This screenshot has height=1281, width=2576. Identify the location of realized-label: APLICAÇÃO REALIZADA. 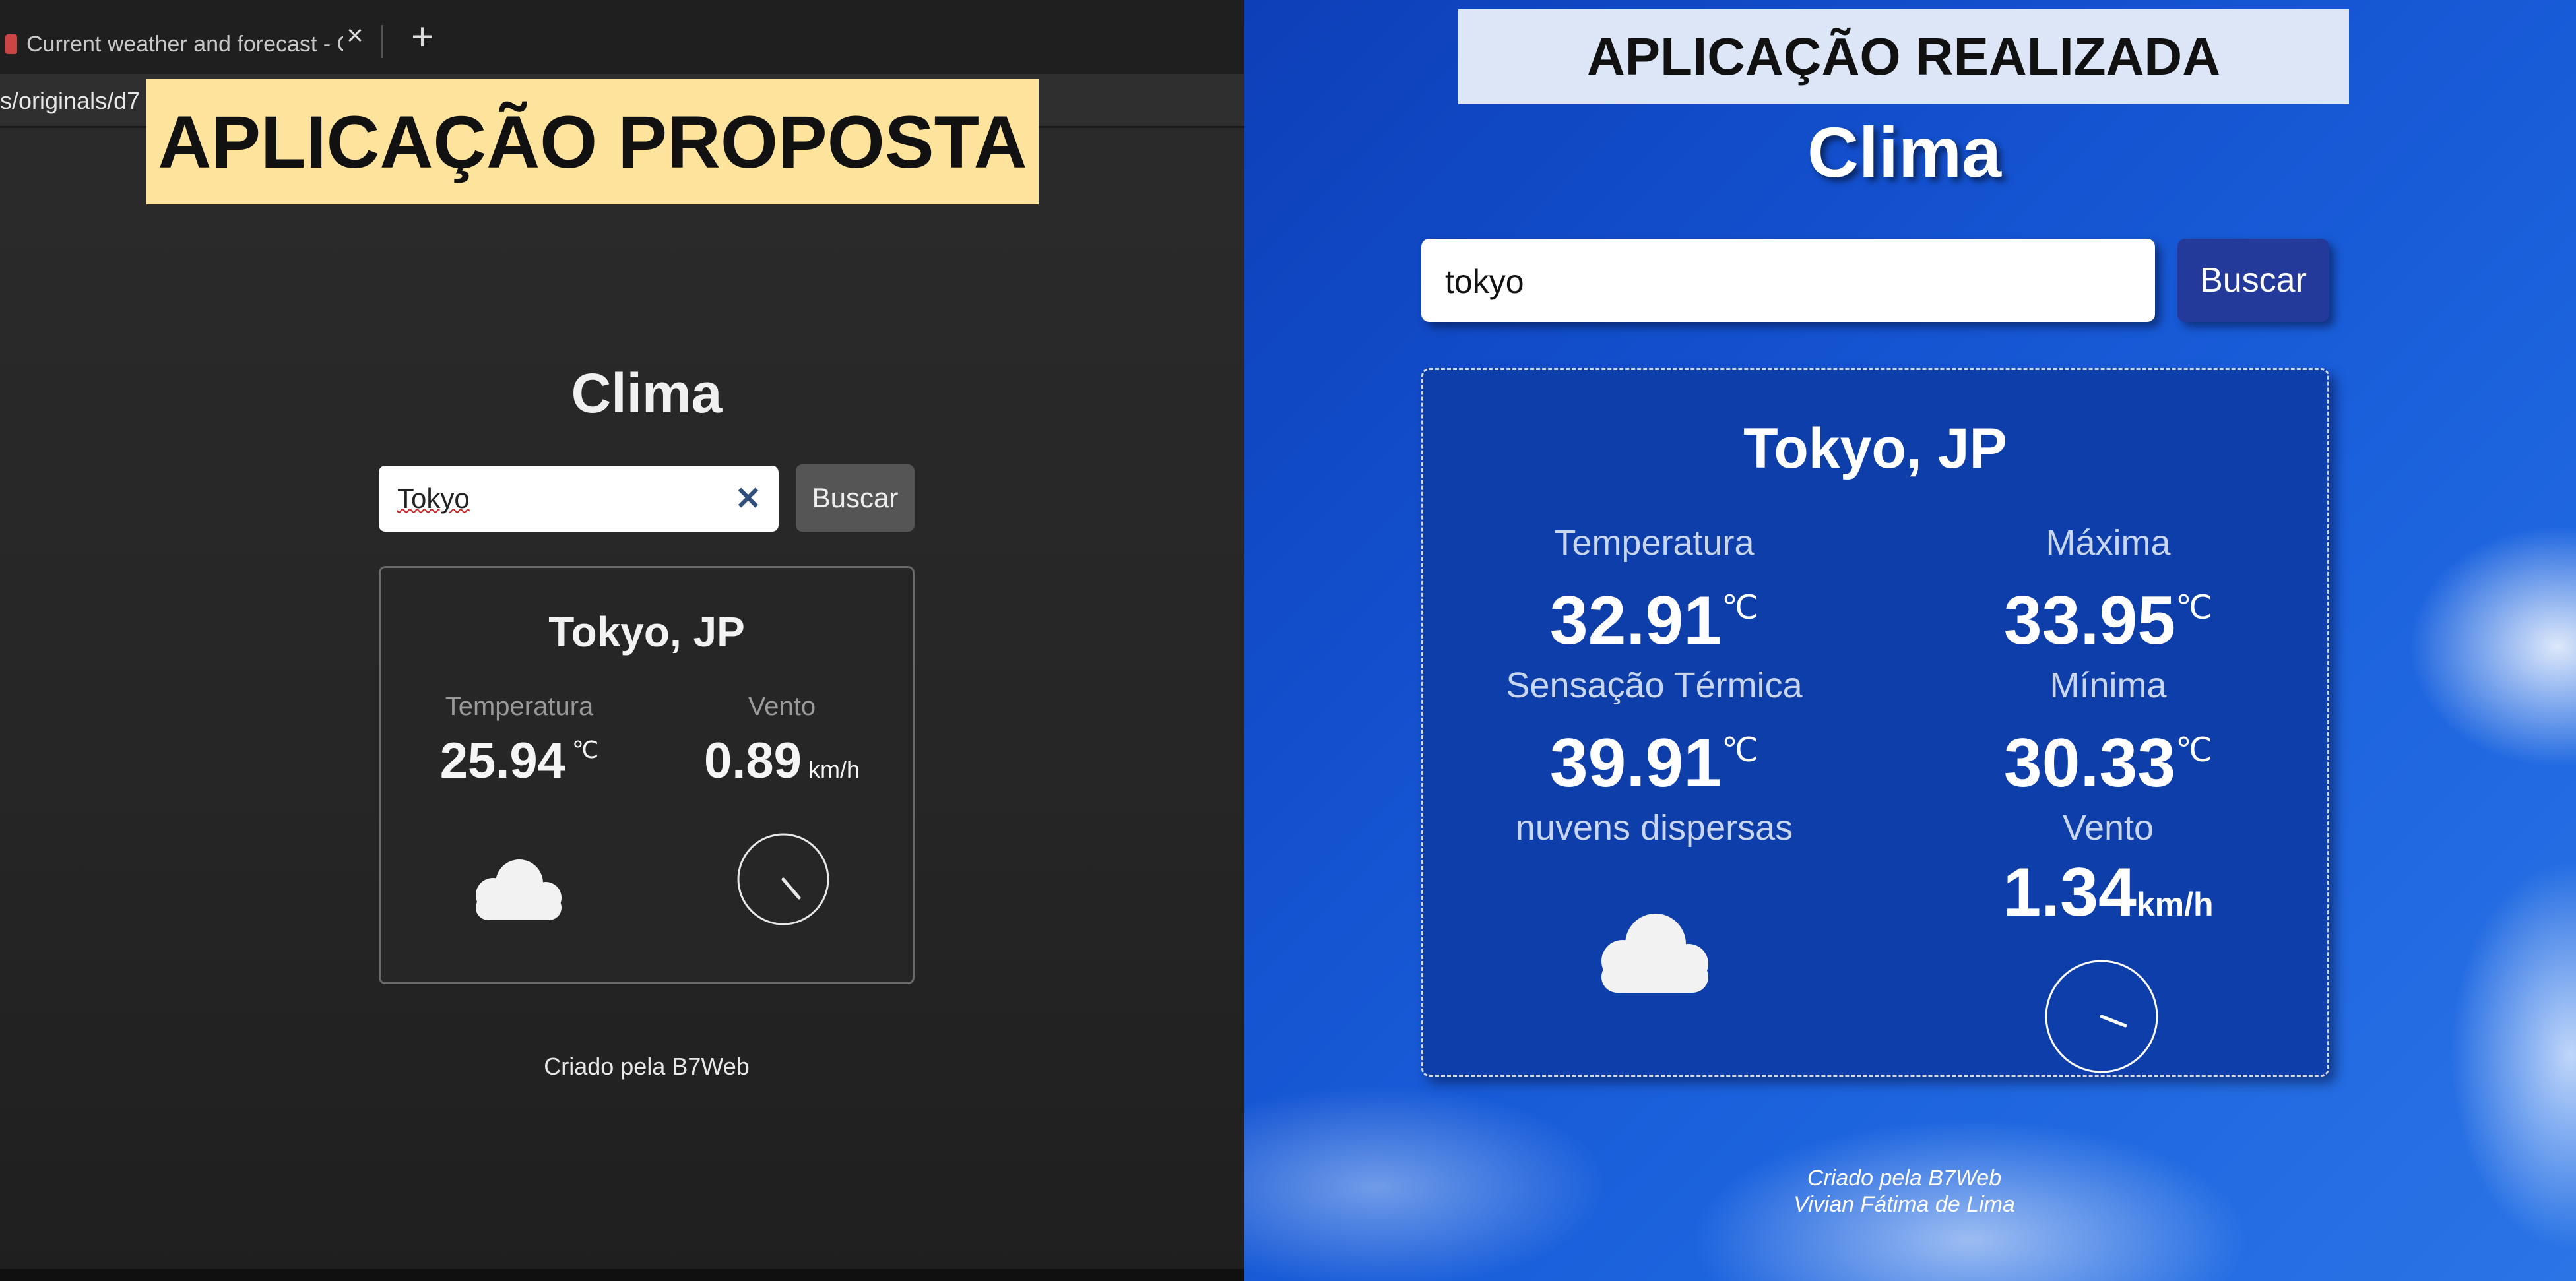
(1904, 56).